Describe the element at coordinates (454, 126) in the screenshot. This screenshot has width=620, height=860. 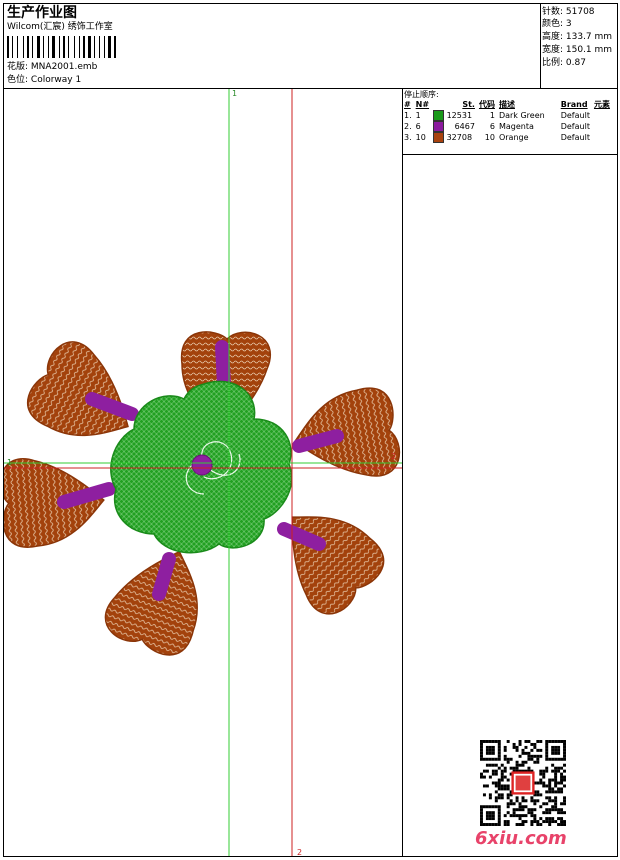
I see `row-stitches: 6467` at that location.